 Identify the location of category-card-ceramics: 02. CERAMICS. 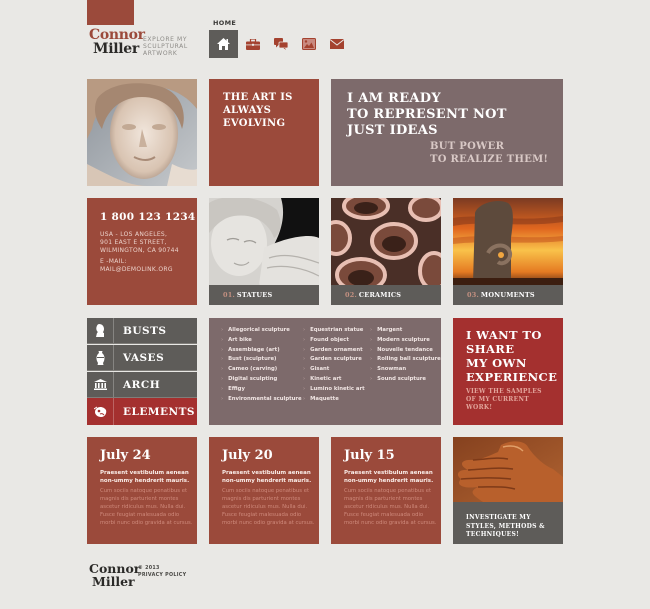
(386, 251).